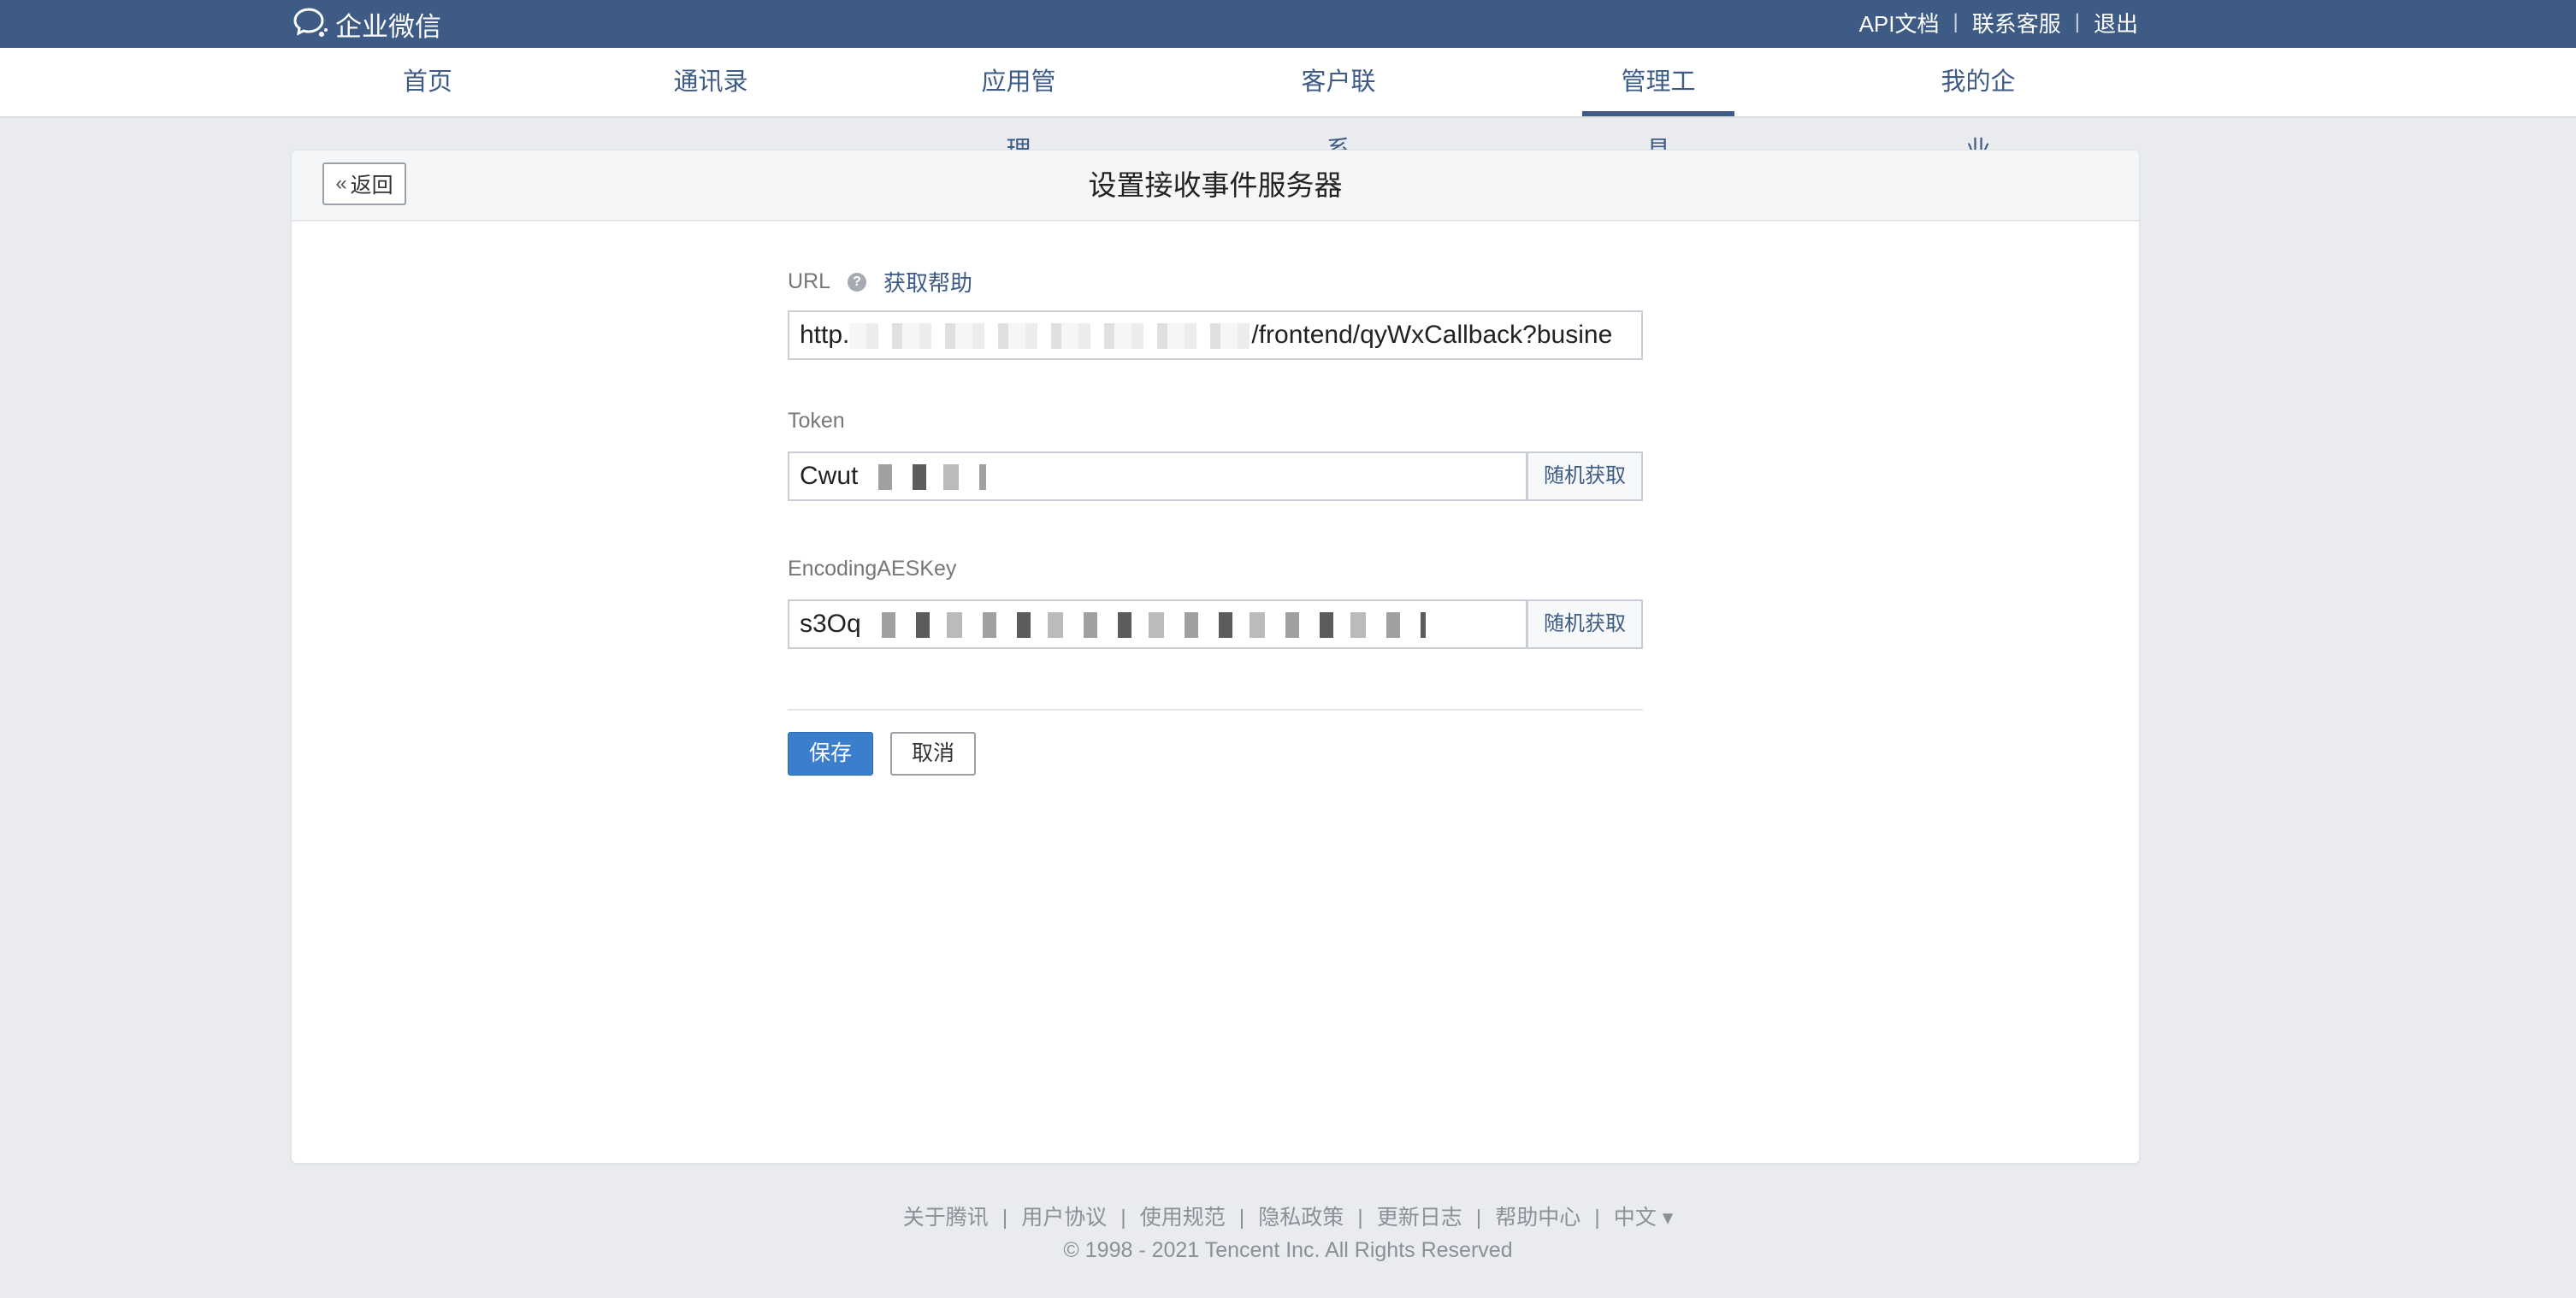  What do you see at coordinates (1585, 476) in the screenshot?
I see `token-random-button: 随机获取` at bounding box center [1585, 476].